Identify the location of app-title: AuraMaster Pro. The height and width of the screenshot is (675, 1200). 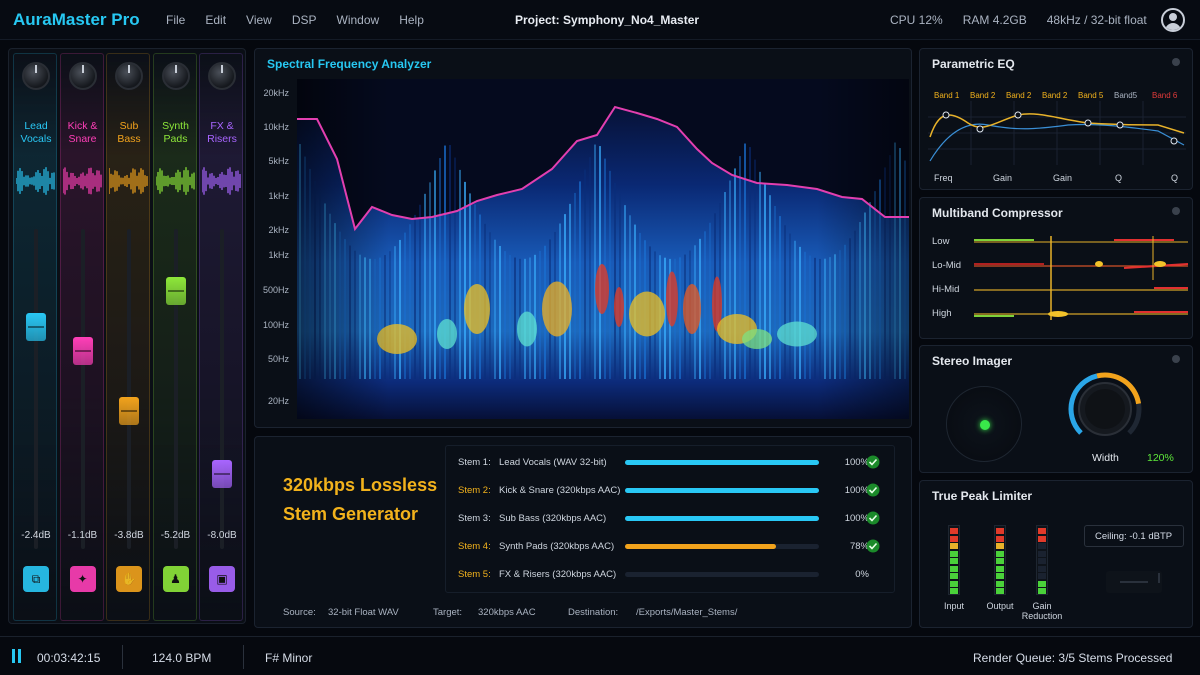
(76, 19).